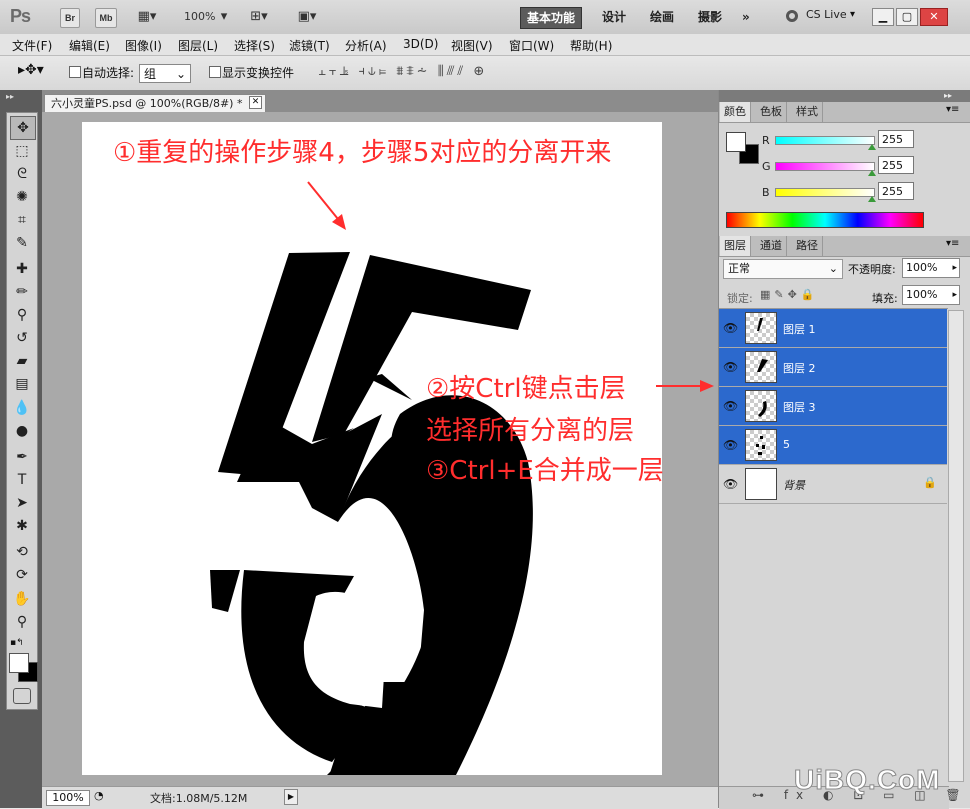  I want to click on mini-bridge-button: Mb, so click(106, 18).